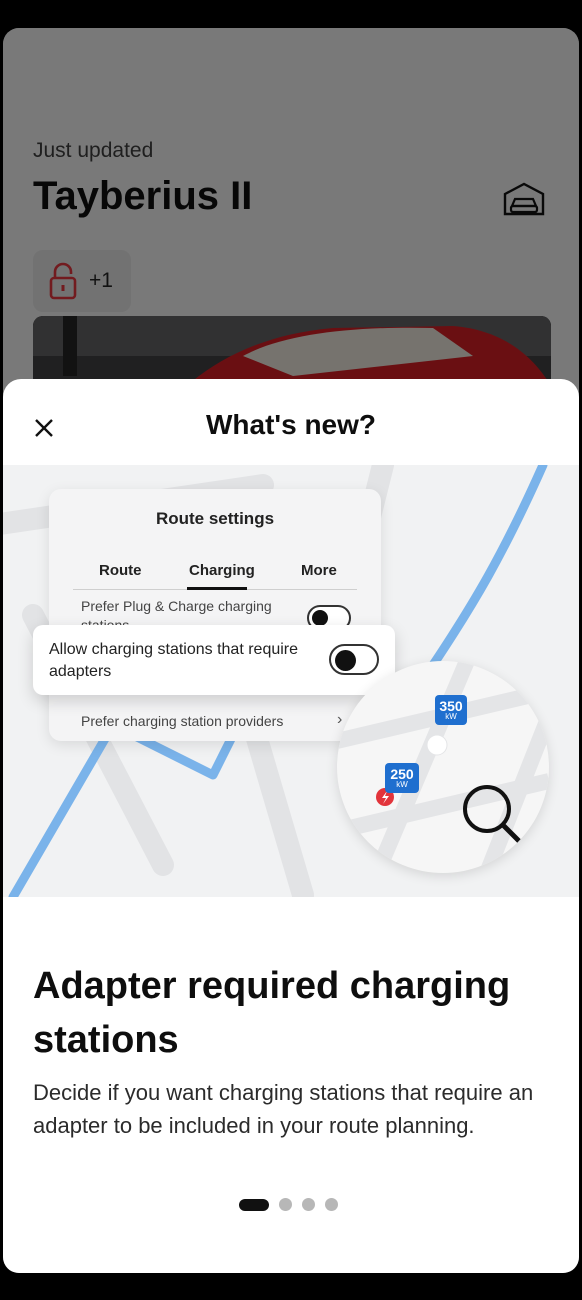 Image resolution: width=582 pixels, height=1300 pixels. What do you see at coordinates (319, 570) in the screenshot?
I see `tab-more: More` at bounding box center [319, 570].